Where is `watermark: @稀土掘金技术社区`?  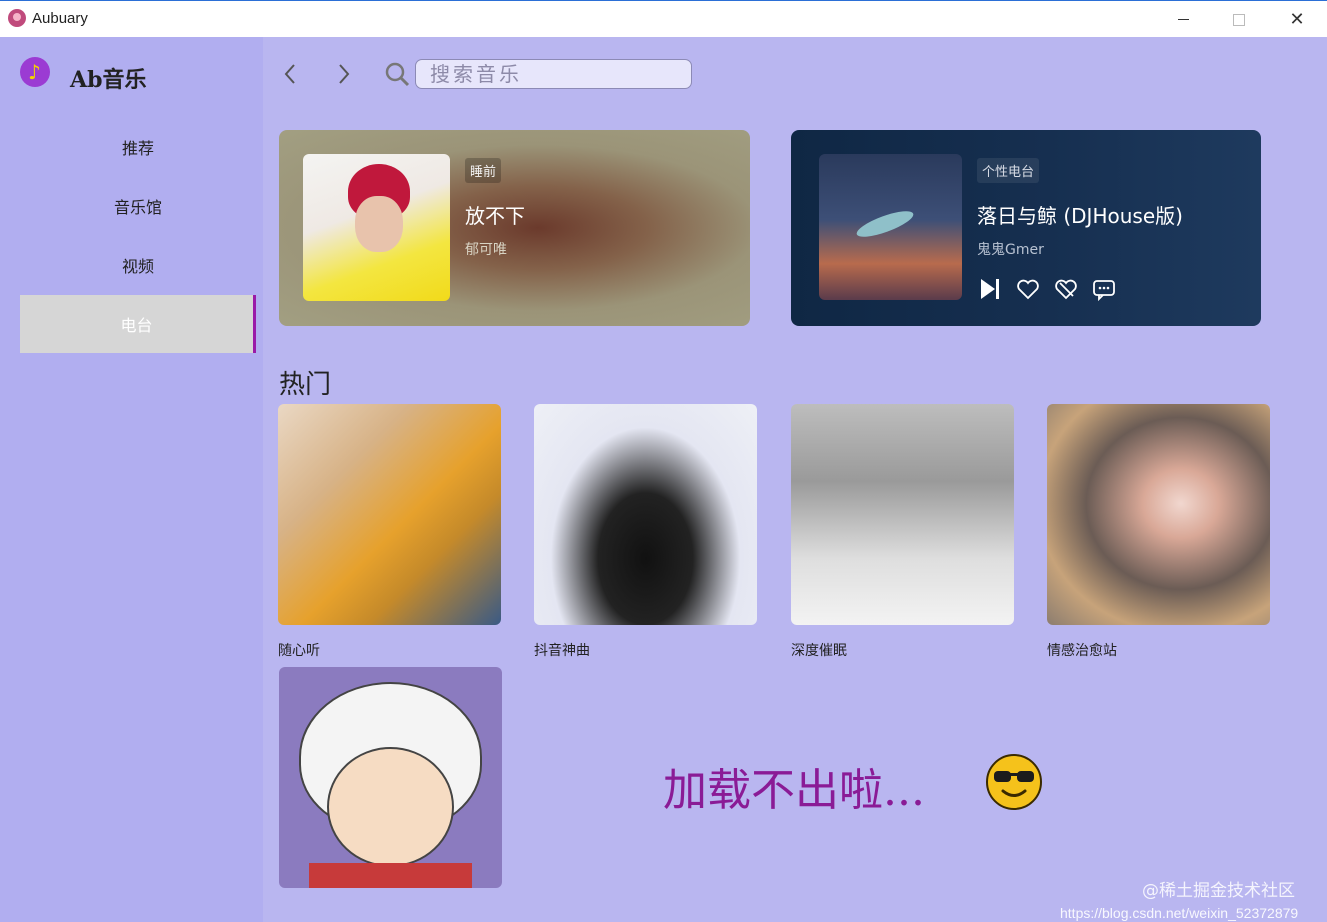 watermark: @稀土掘金技术社区 is located at coordinates (1218, 891).